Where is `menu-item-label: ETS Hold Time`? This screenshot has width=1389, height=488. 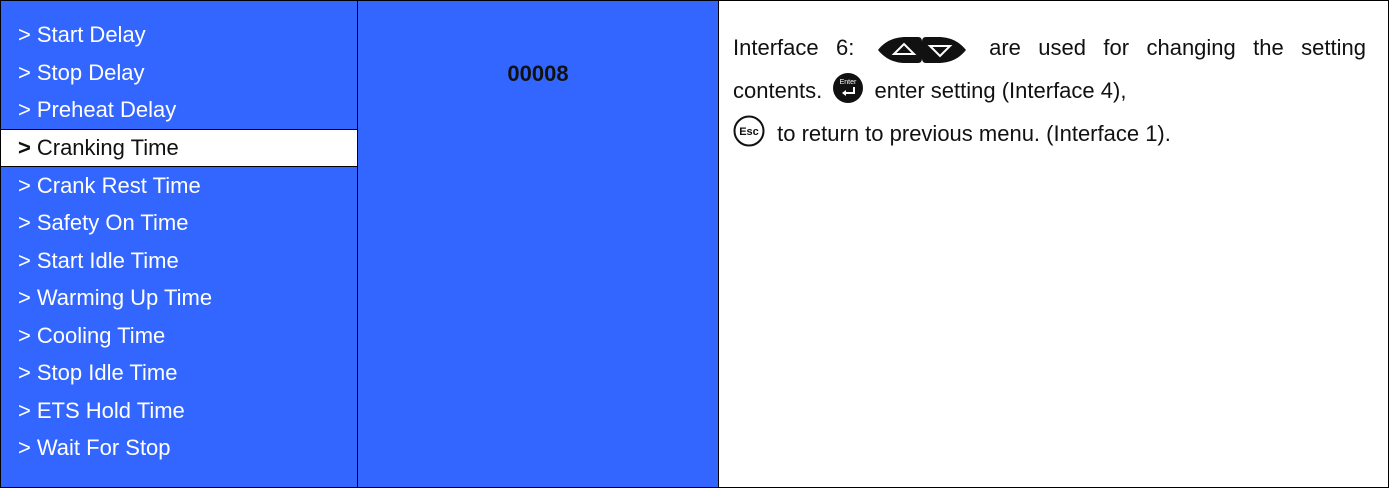
menu-item-label: ETS Hold Time is located at coordinates (110, 410).